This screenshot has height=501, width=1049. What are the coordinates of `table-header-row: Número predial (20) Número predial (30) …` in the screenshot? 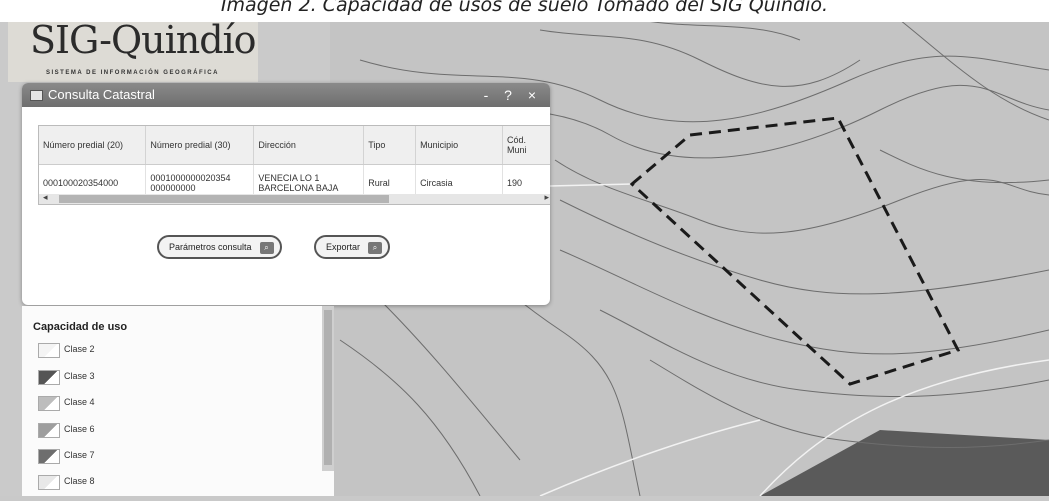 It's located at (294, 145).